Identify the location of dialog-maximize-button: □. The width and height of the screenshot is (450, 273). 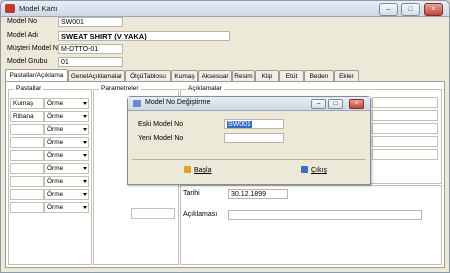
(335, 104).